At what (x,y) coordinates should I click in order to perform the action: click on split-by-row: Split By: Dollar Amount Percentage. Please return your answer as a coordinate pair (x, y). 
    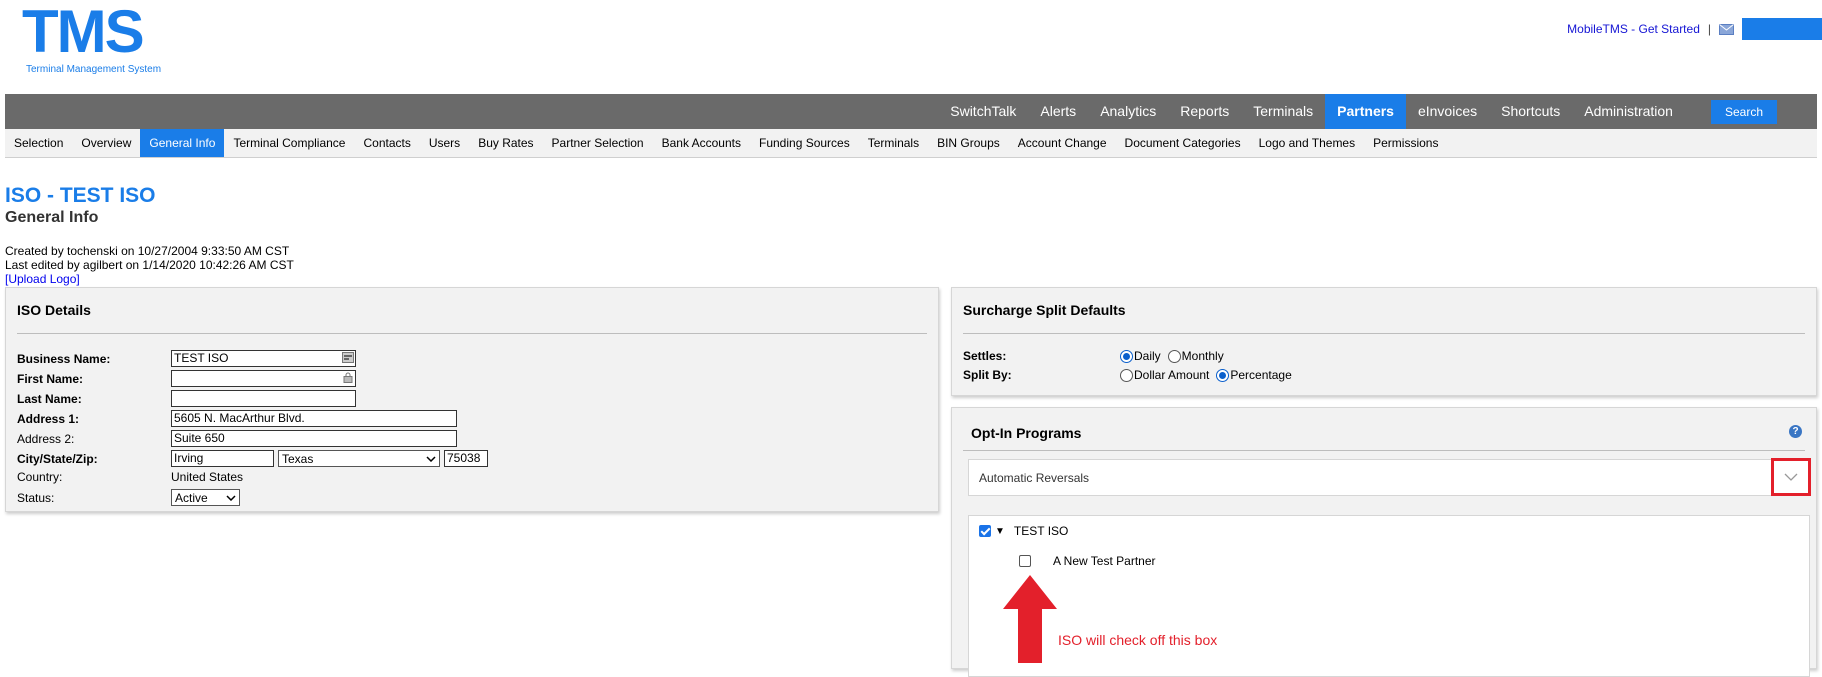
    Looking at the image, I should click on (1127, 375).